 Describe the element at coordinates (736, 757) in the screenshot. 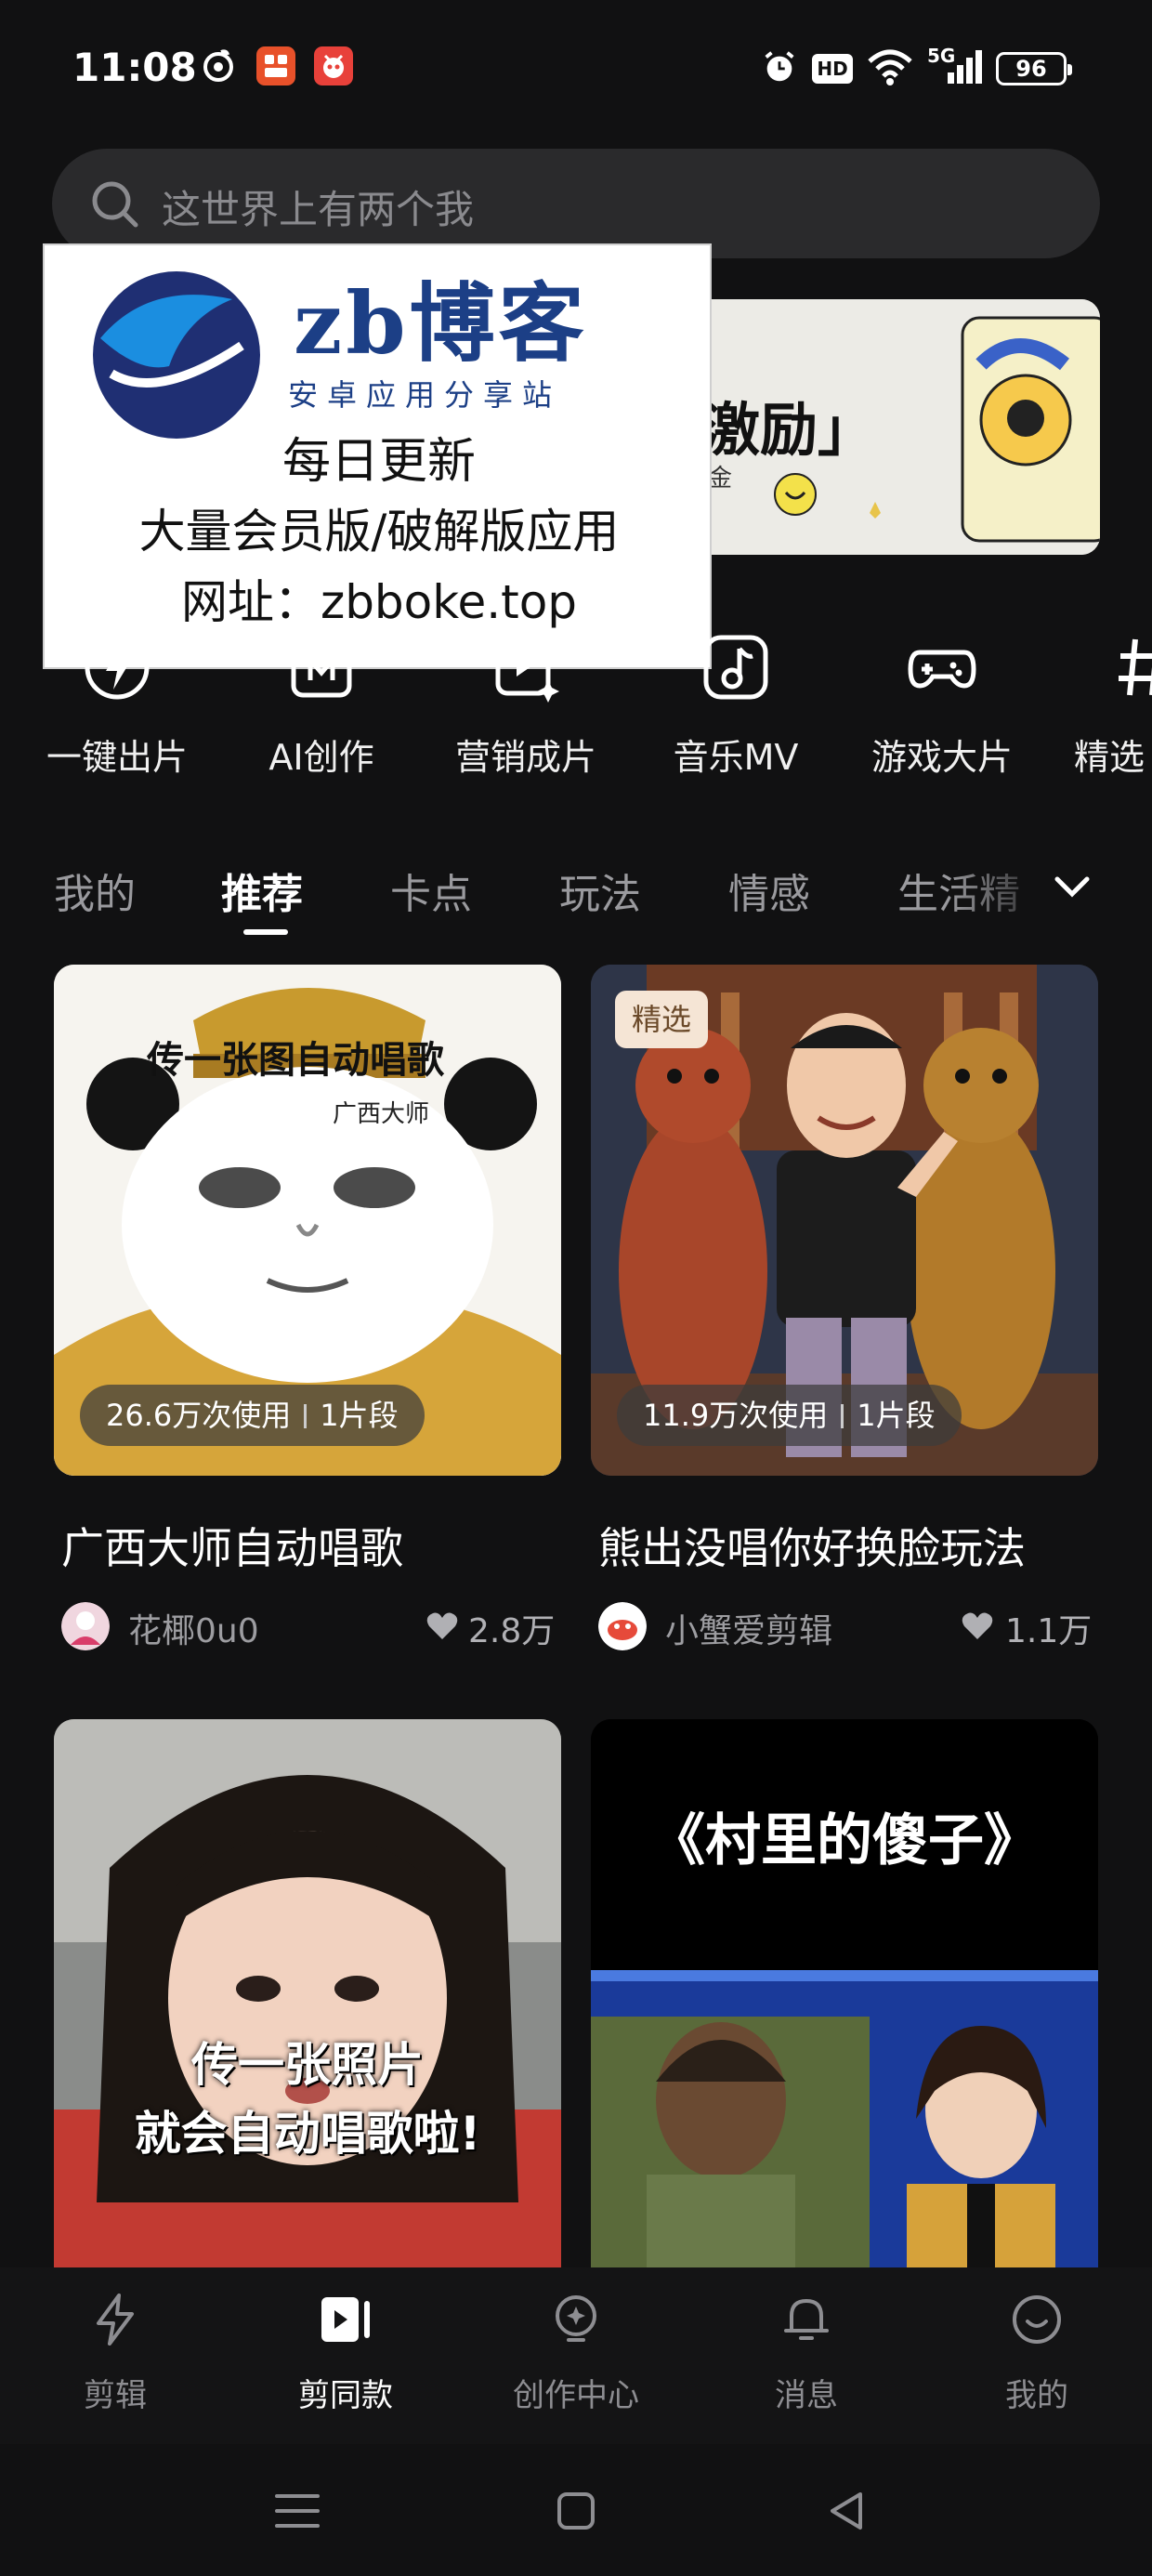

I see `tool-label: 音乐MV` at that location.